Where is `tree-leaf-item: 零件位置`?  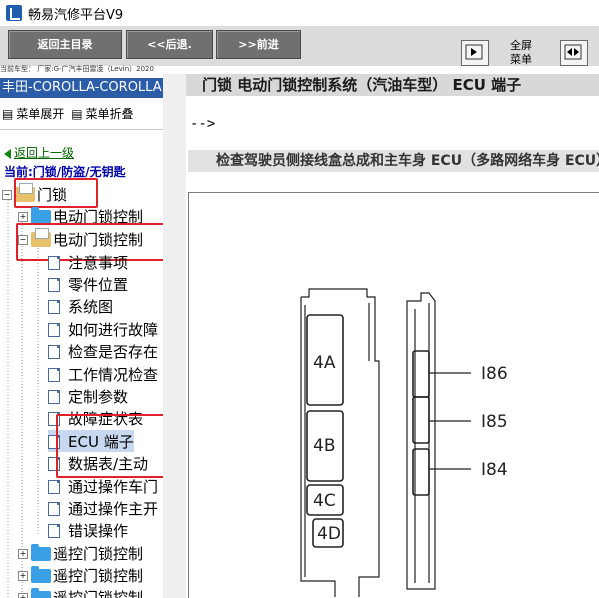 tree-leaf-item: 零件位置 is located at coordinates (88, 284).